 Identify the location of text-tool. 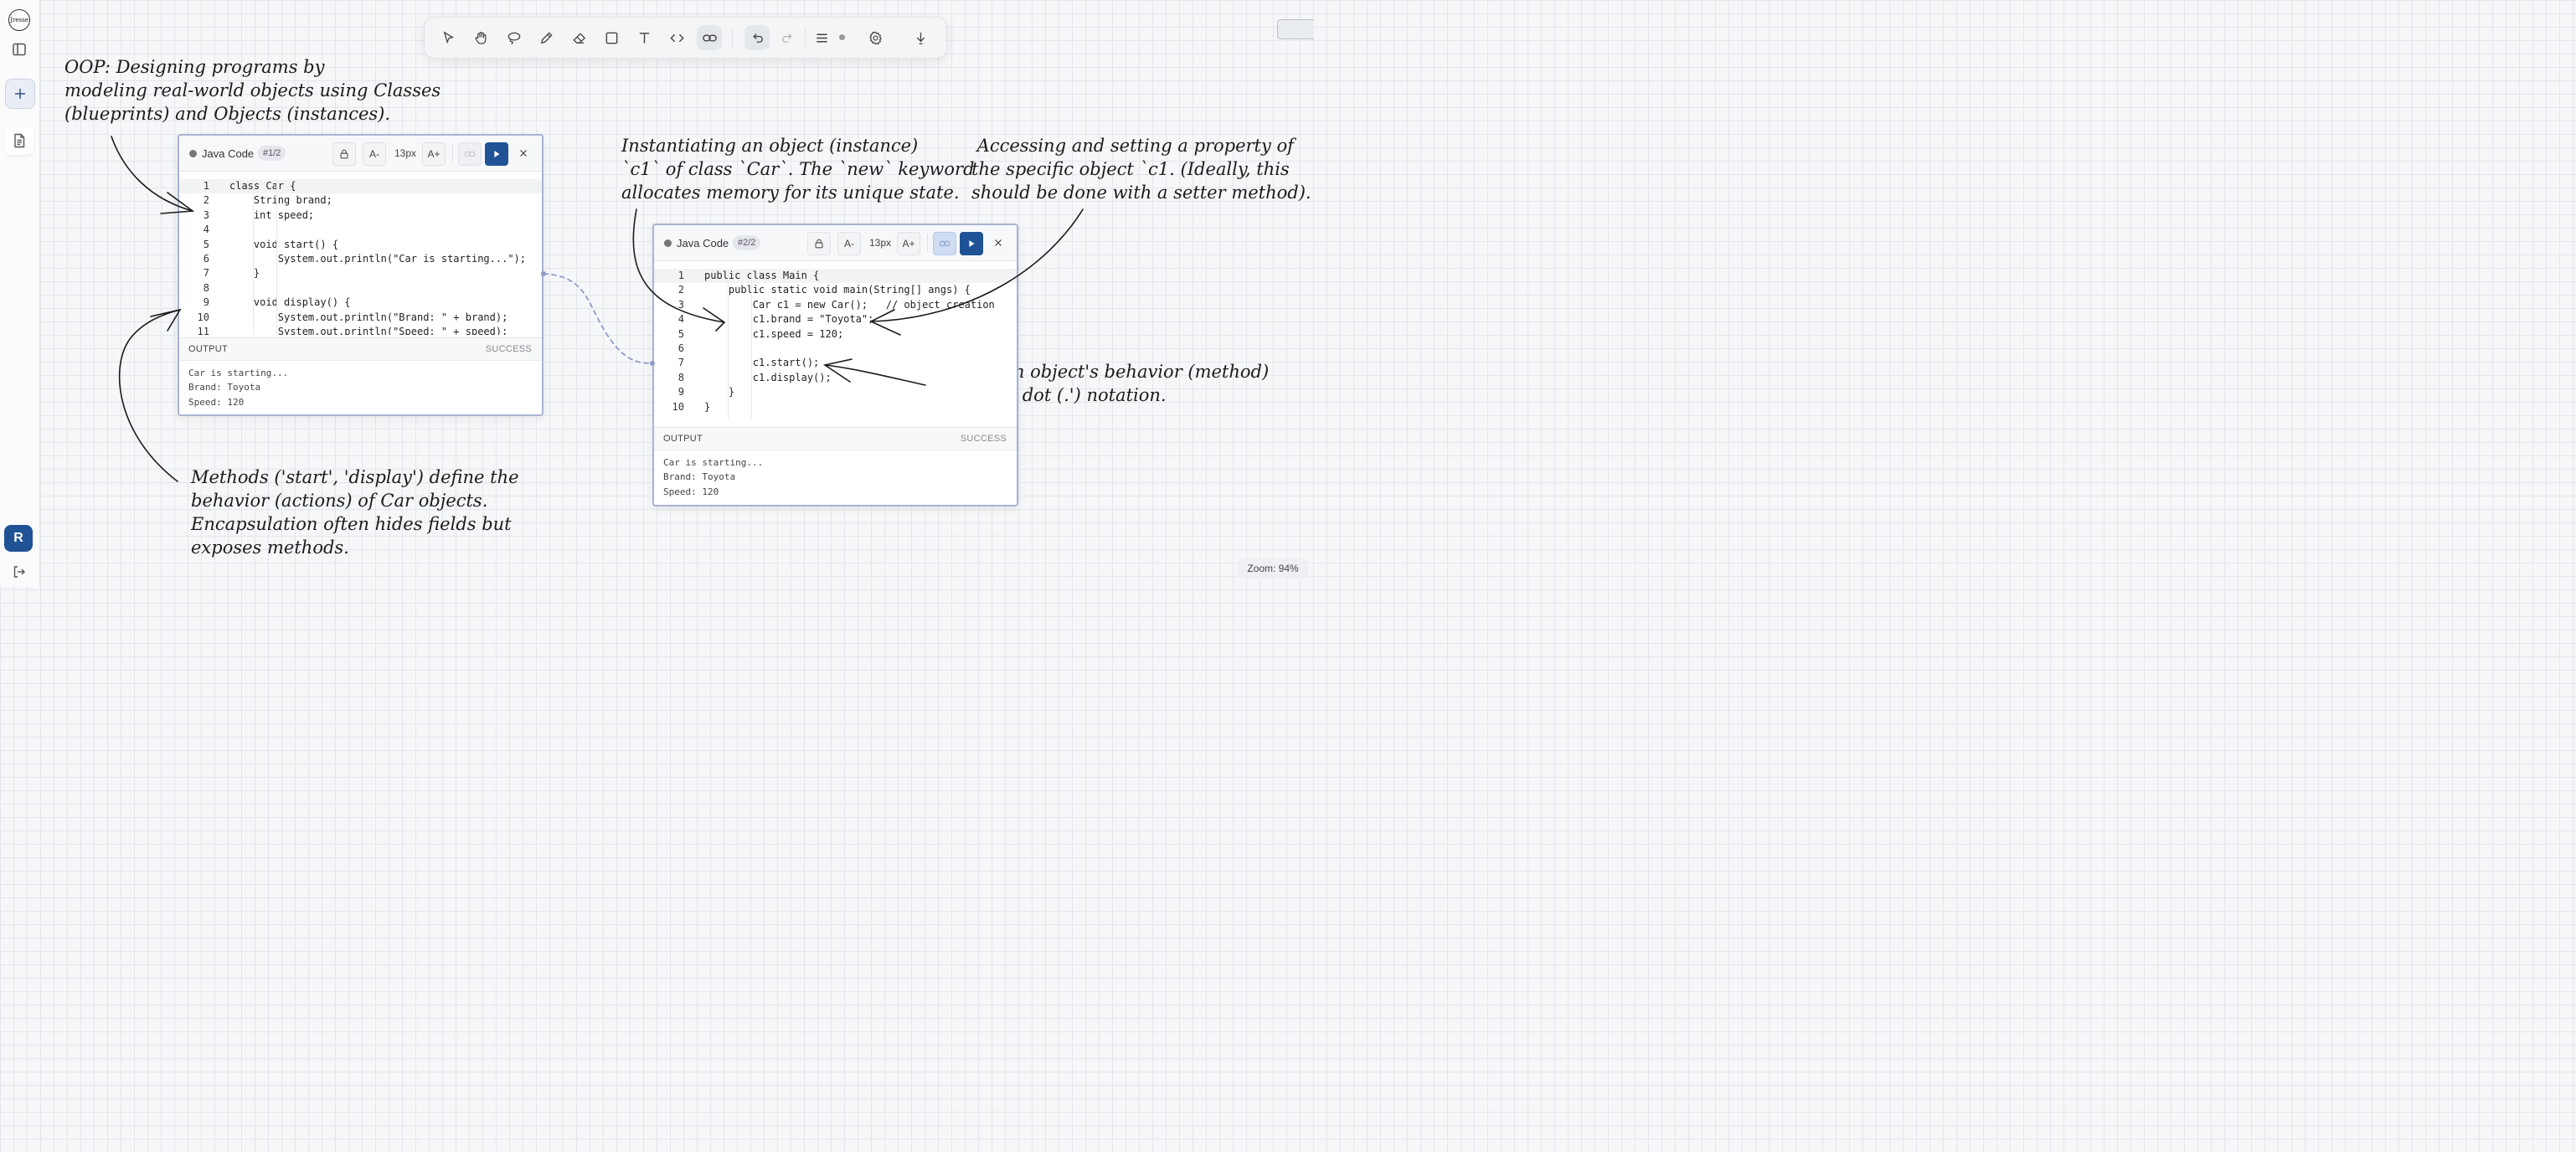
(644, 37).